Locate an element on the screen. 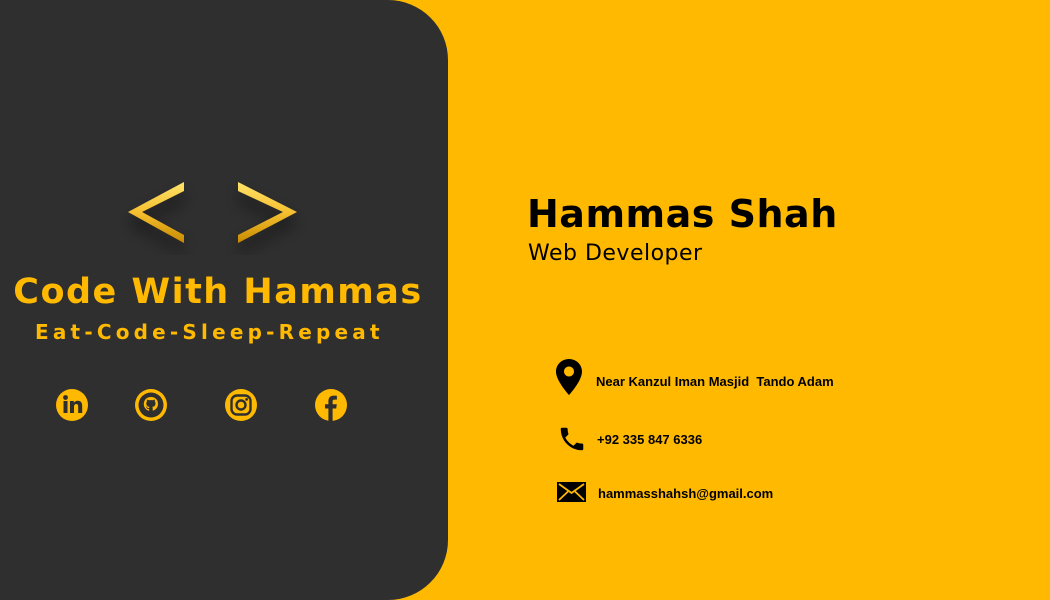  address-text: Near Kanzul Iman Masjid Tando Adam is located at coordinates (715, 381).